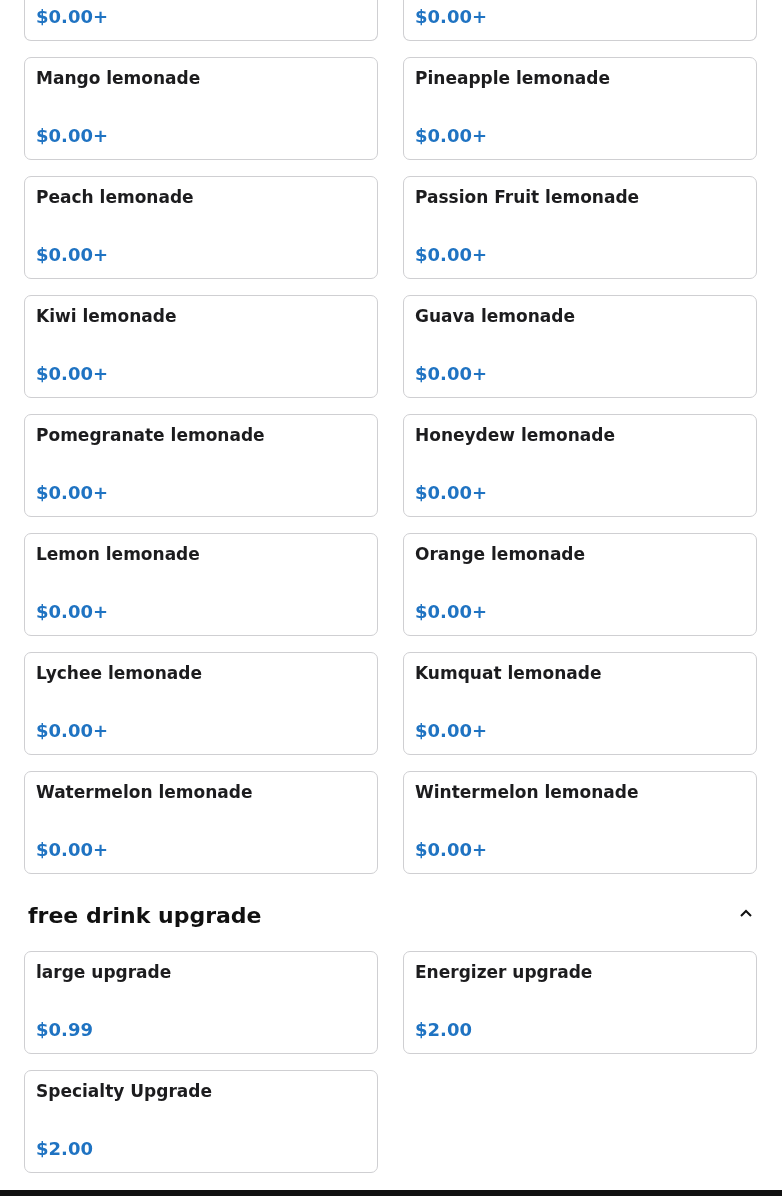 Image resolution: width=782 pixels, height=1196 pixels. Describe the element at coordinates (201, 1002) in the screenshot. I see `item-card: large upgrade $0.99` at that location.